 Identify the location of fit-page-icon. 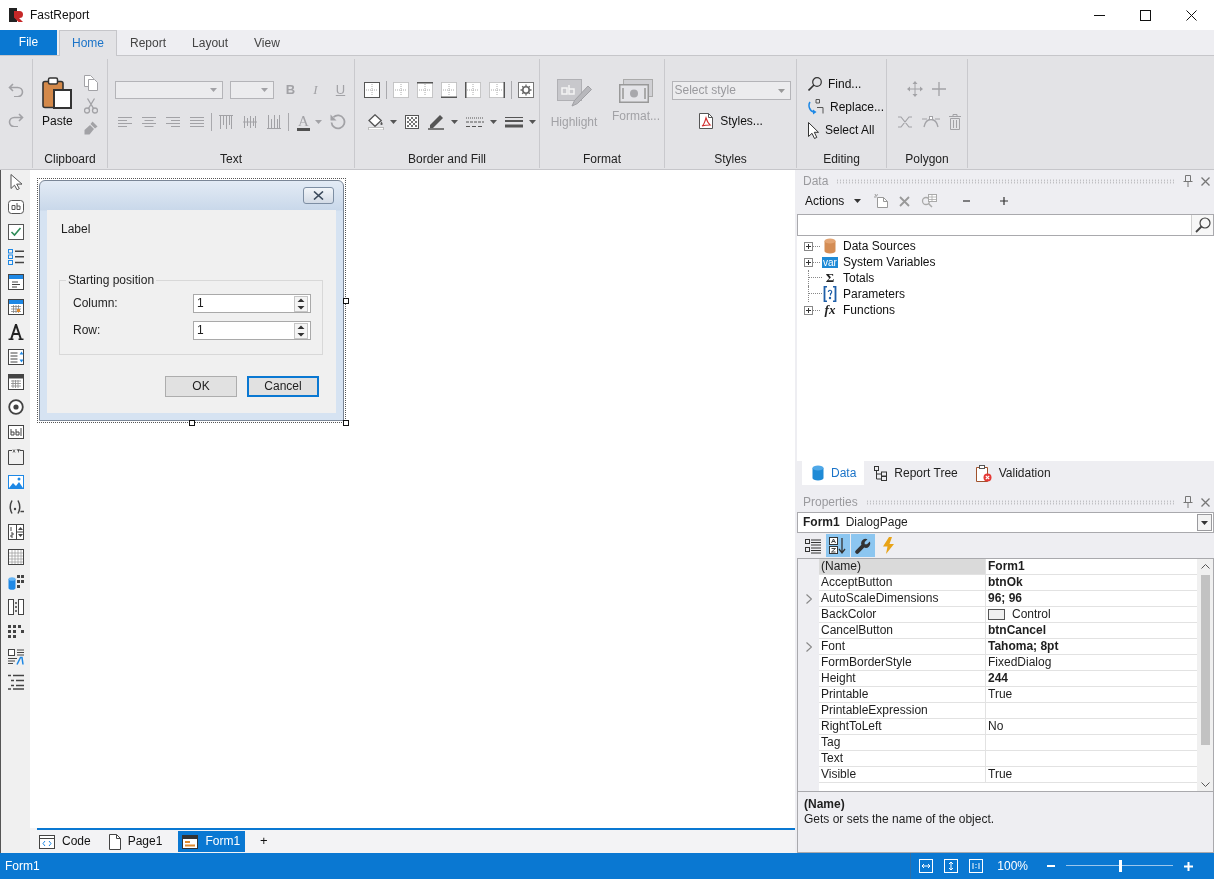
(951, 866).